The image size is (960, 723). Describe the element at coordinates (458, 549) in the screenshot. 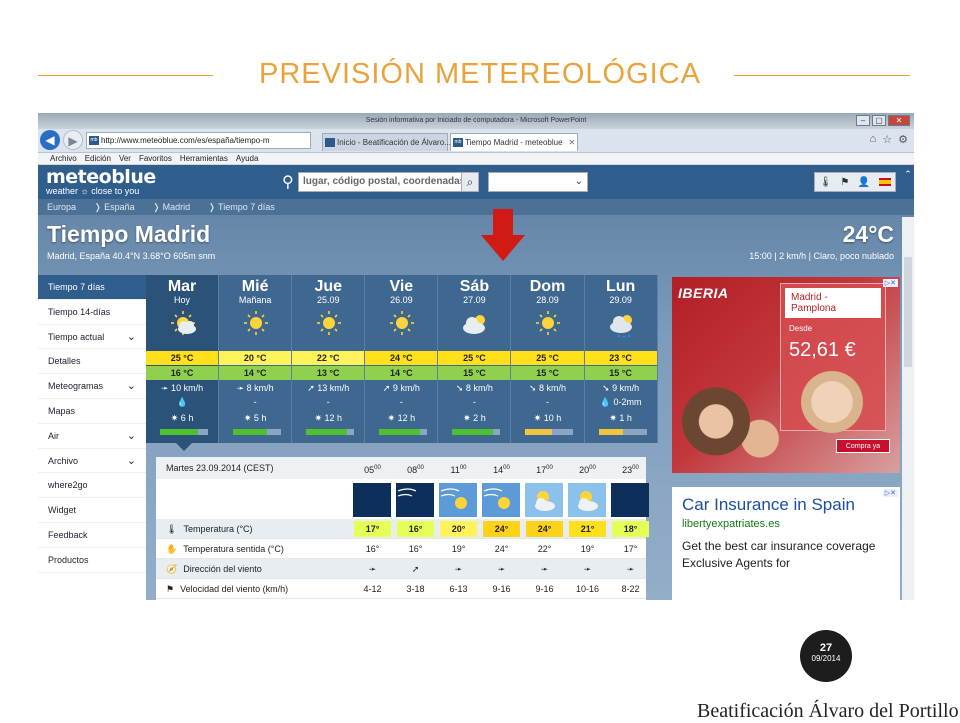

I see `row-value: 19°` at that location.